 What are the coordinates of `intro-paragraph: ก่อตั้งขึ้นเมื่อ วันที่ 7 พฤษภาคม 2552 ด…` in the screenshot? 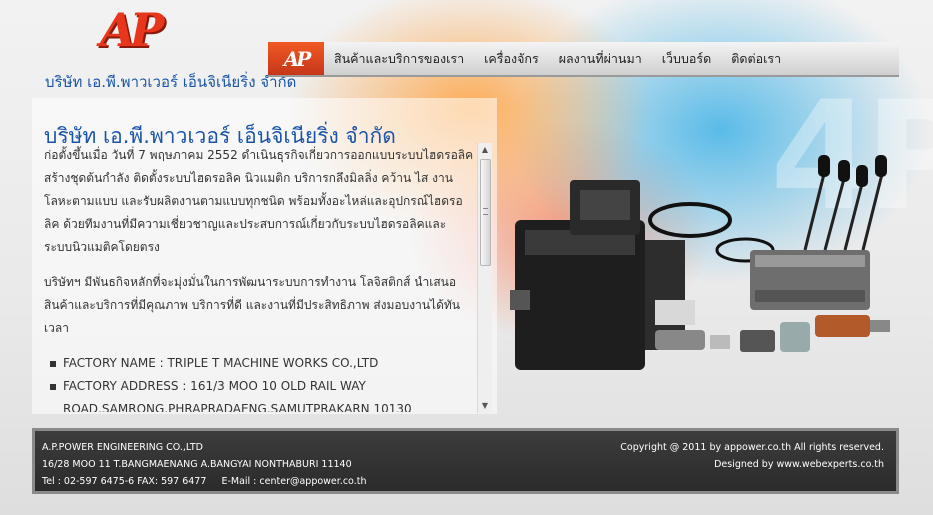 It's located at (259, 201).